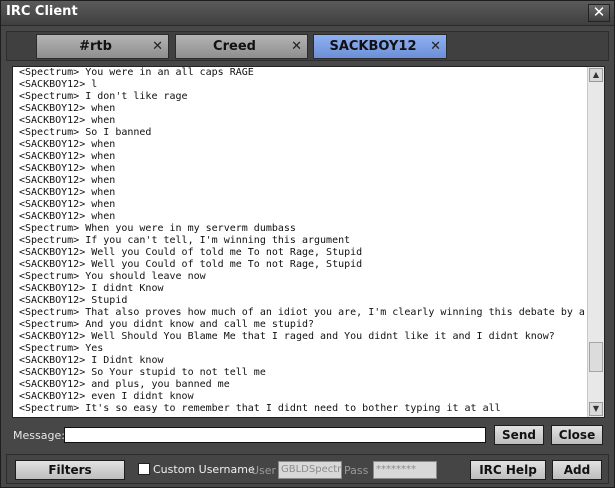 The width and height of the screenshot is (615, 488). I want to click on message-input, so click(275, 435).